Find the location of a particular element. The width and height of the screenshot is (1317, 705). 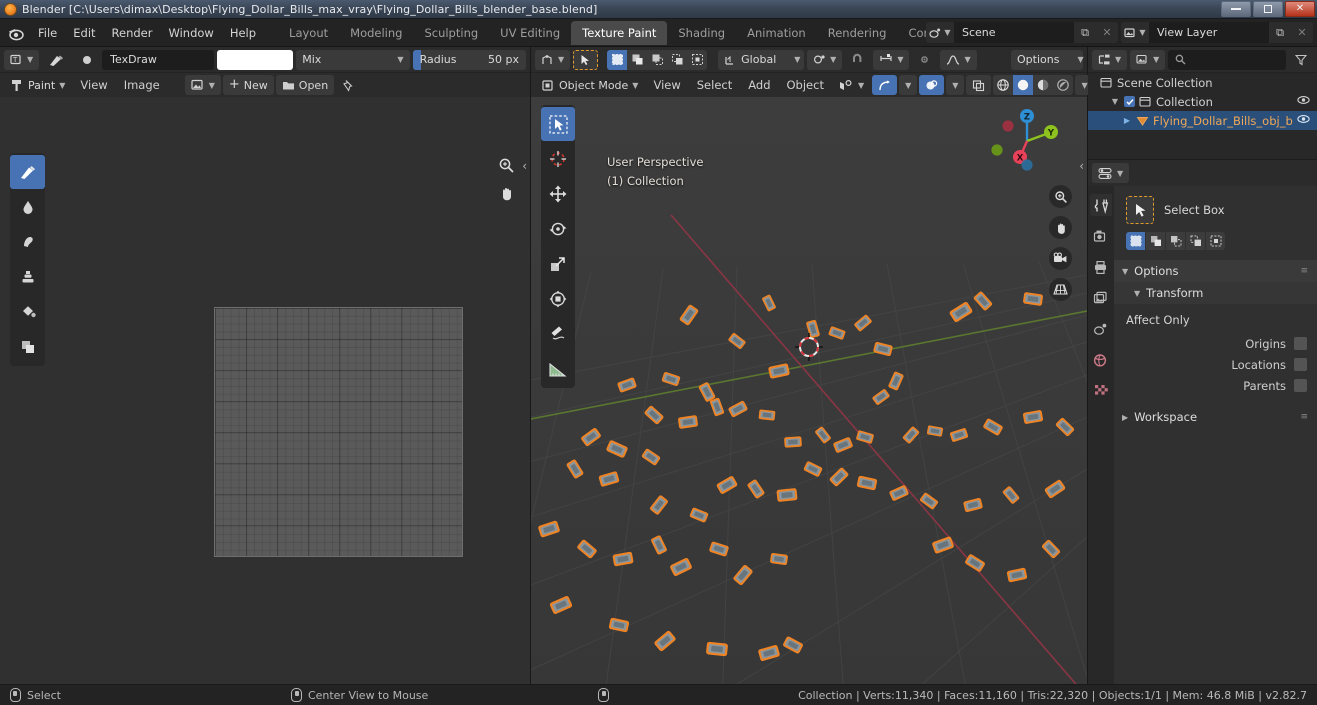

origins-checkbox is located at coordinates (1300, 343).